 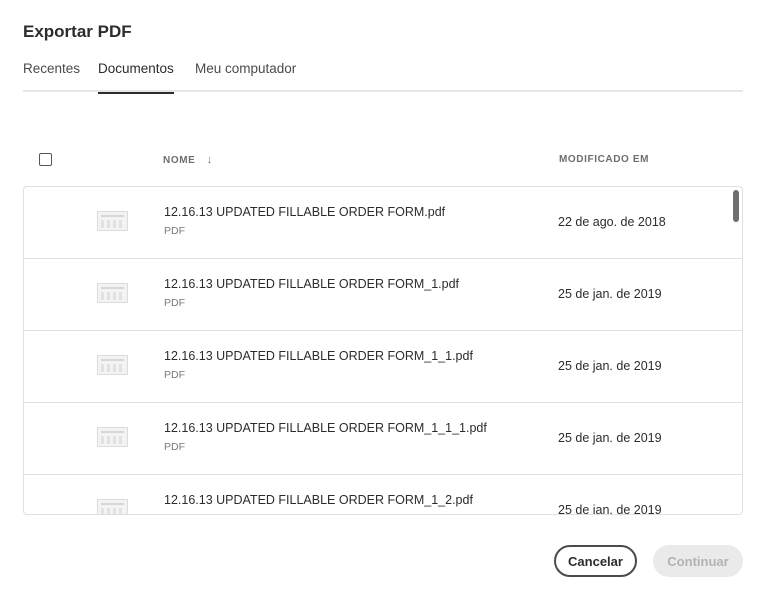 I want to click on tab-bar: Recentes Documentos Meu computador, so click(x=383, y=75).